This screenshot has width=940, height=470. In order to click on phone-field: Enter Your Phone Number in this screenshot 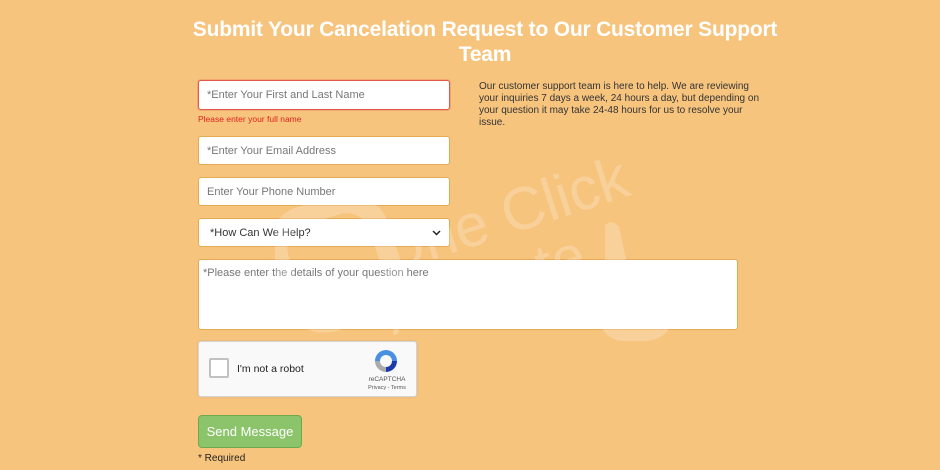, I will do `click(324, 191)`.